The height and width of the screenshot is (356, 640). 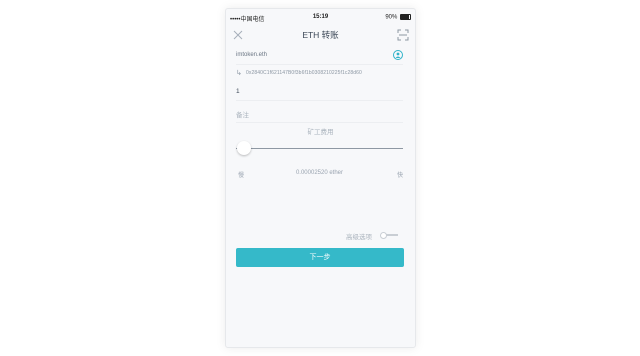 What do you see at coordinates (320, 132) in the screenshot?
I see `fee-label: 矿工费用` at bounding box center [320, 132].